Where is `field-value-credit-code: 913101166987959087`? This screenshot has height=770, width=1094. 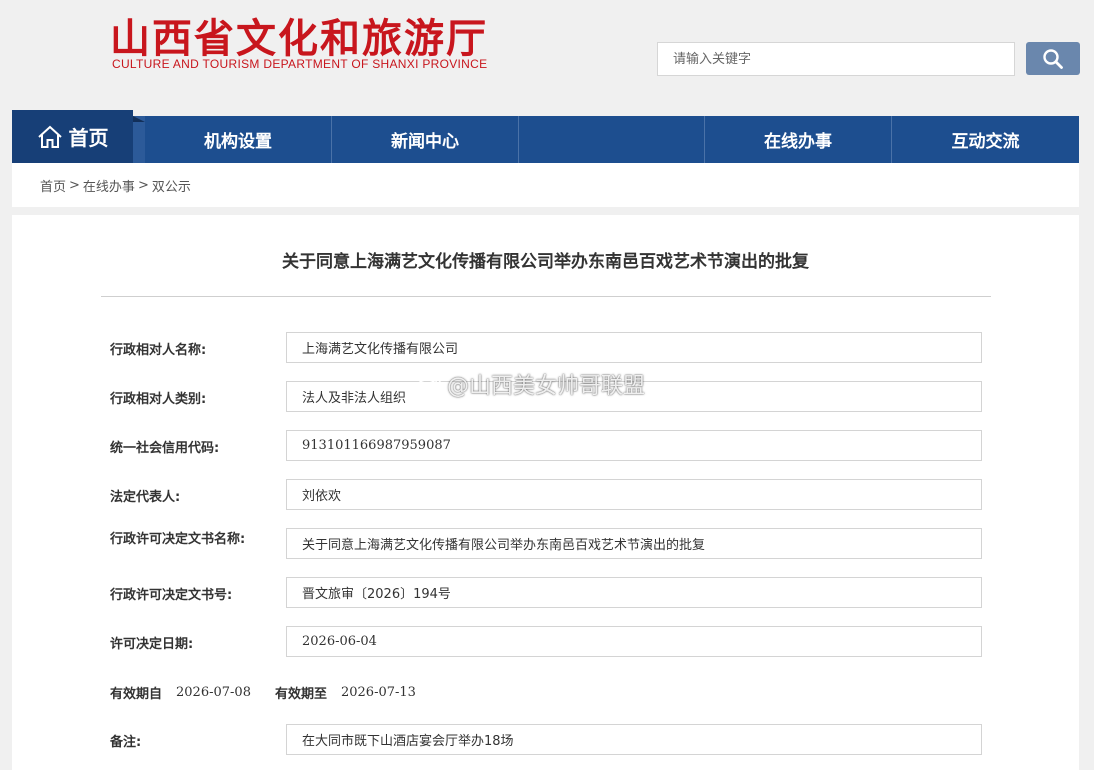 field-value-credit-code: 913101166987959087 is located at coordinates (634, 445).